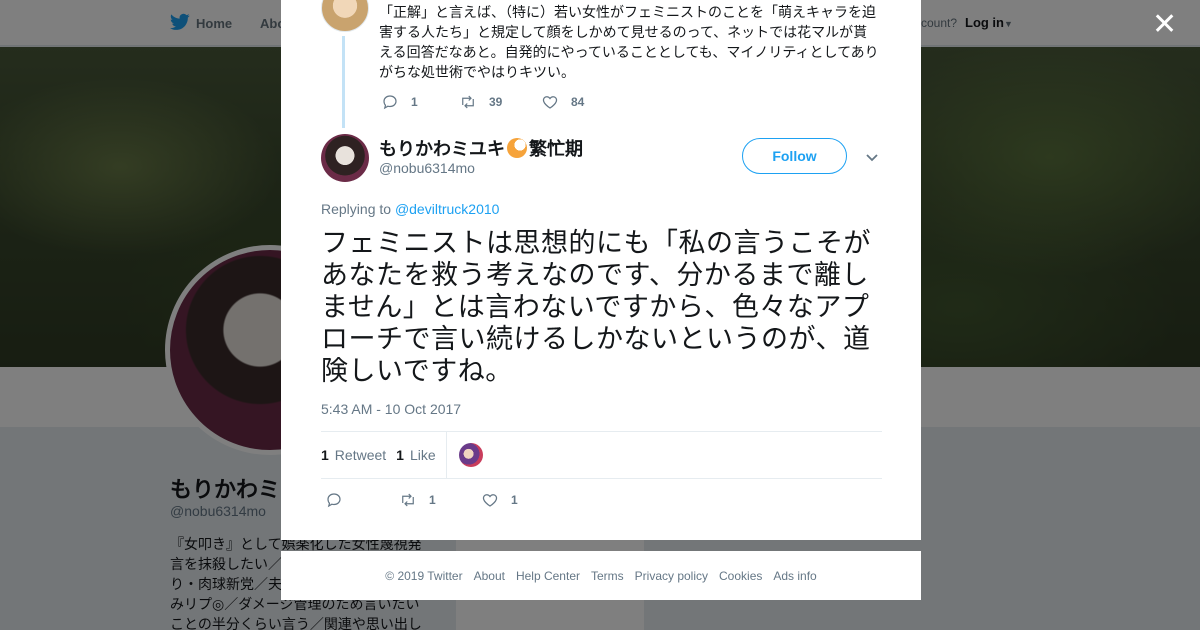 Image resolution: width=1200 pixels, height=630 pixels. I want to click on tweet-timestamp: 5:43 AM - 10 Oct 2017, so click(391, 409).